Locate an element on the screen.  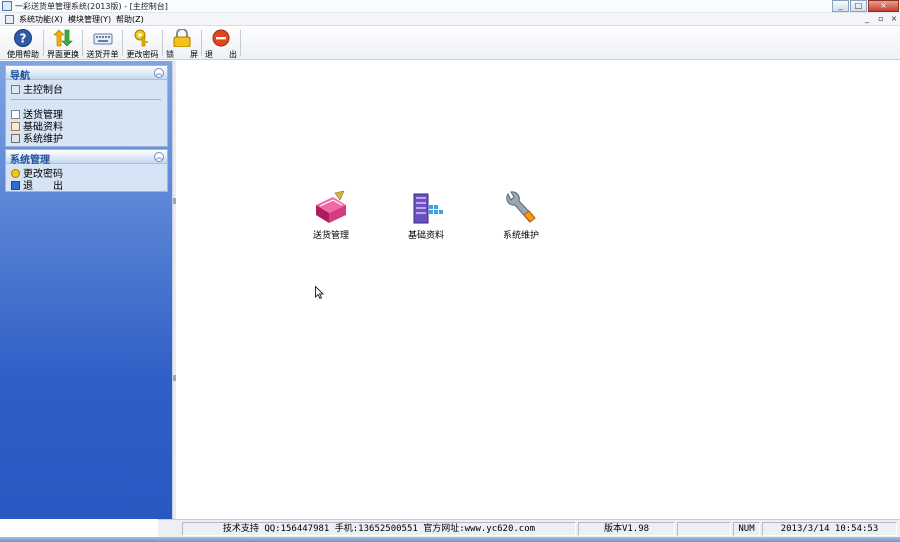
module-basic-data: 基础资料 is located at coordinates (426, 216).